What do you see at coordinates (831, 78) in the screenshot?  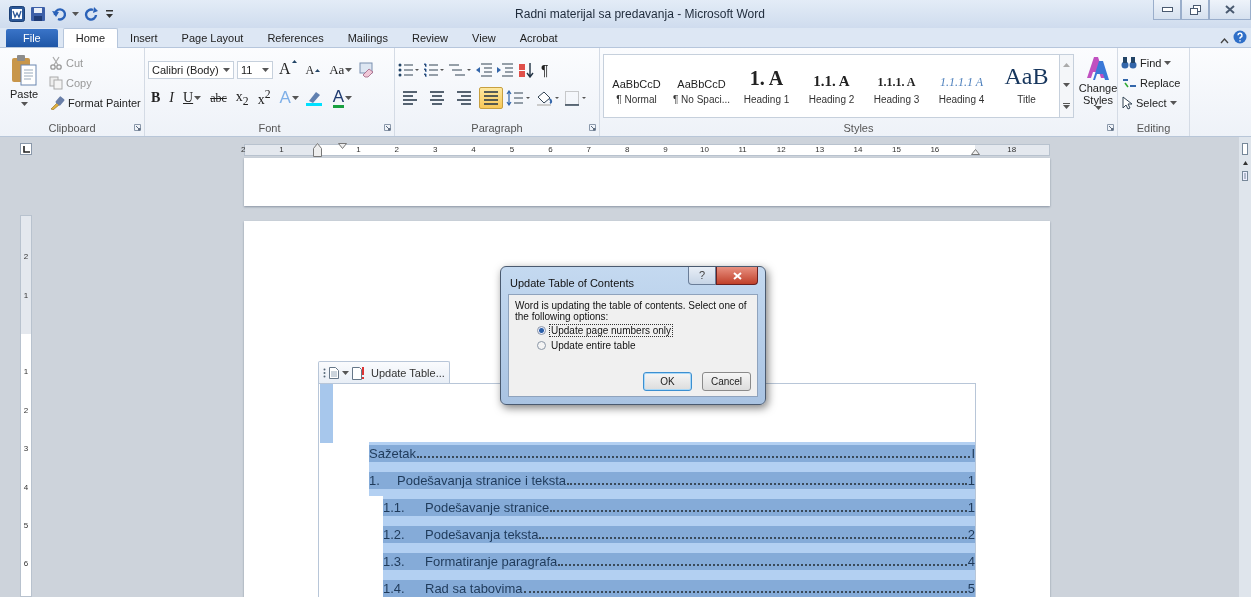 I see `style-preview: 1.1. A` at bounding box center [831, 78].